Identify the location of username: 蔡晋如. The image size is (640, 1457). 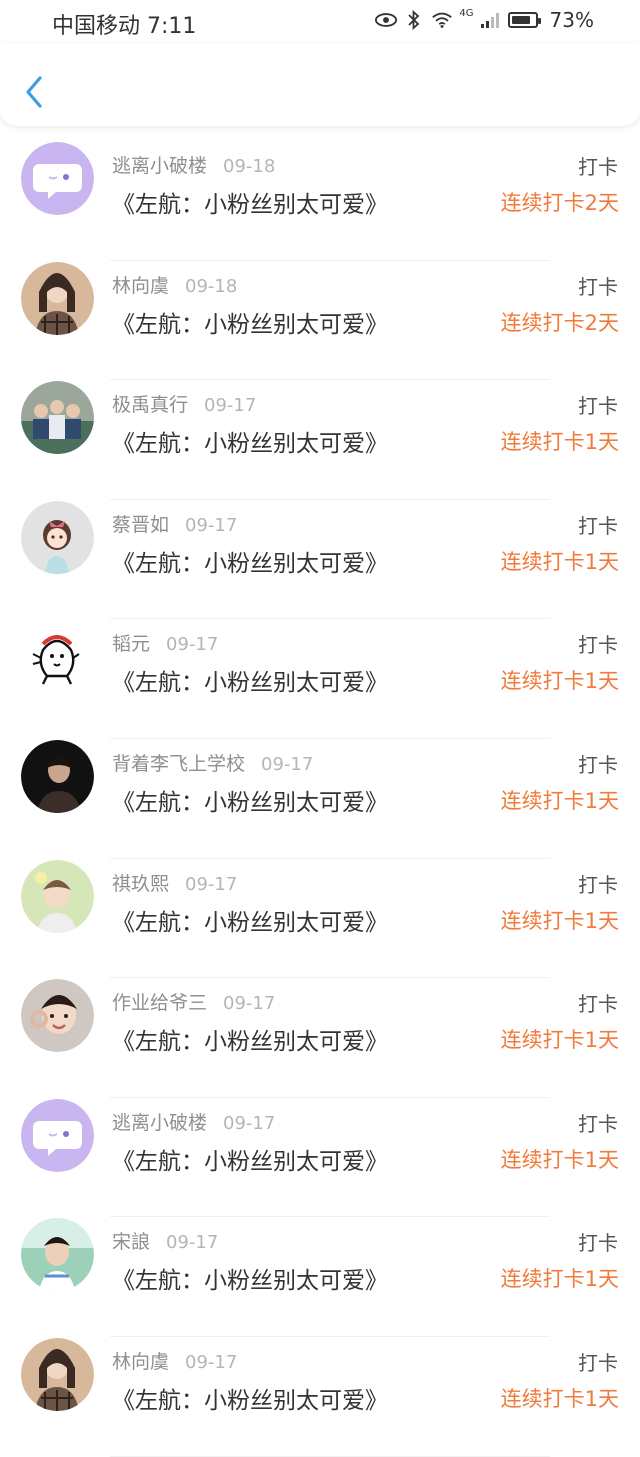
(140, 525).